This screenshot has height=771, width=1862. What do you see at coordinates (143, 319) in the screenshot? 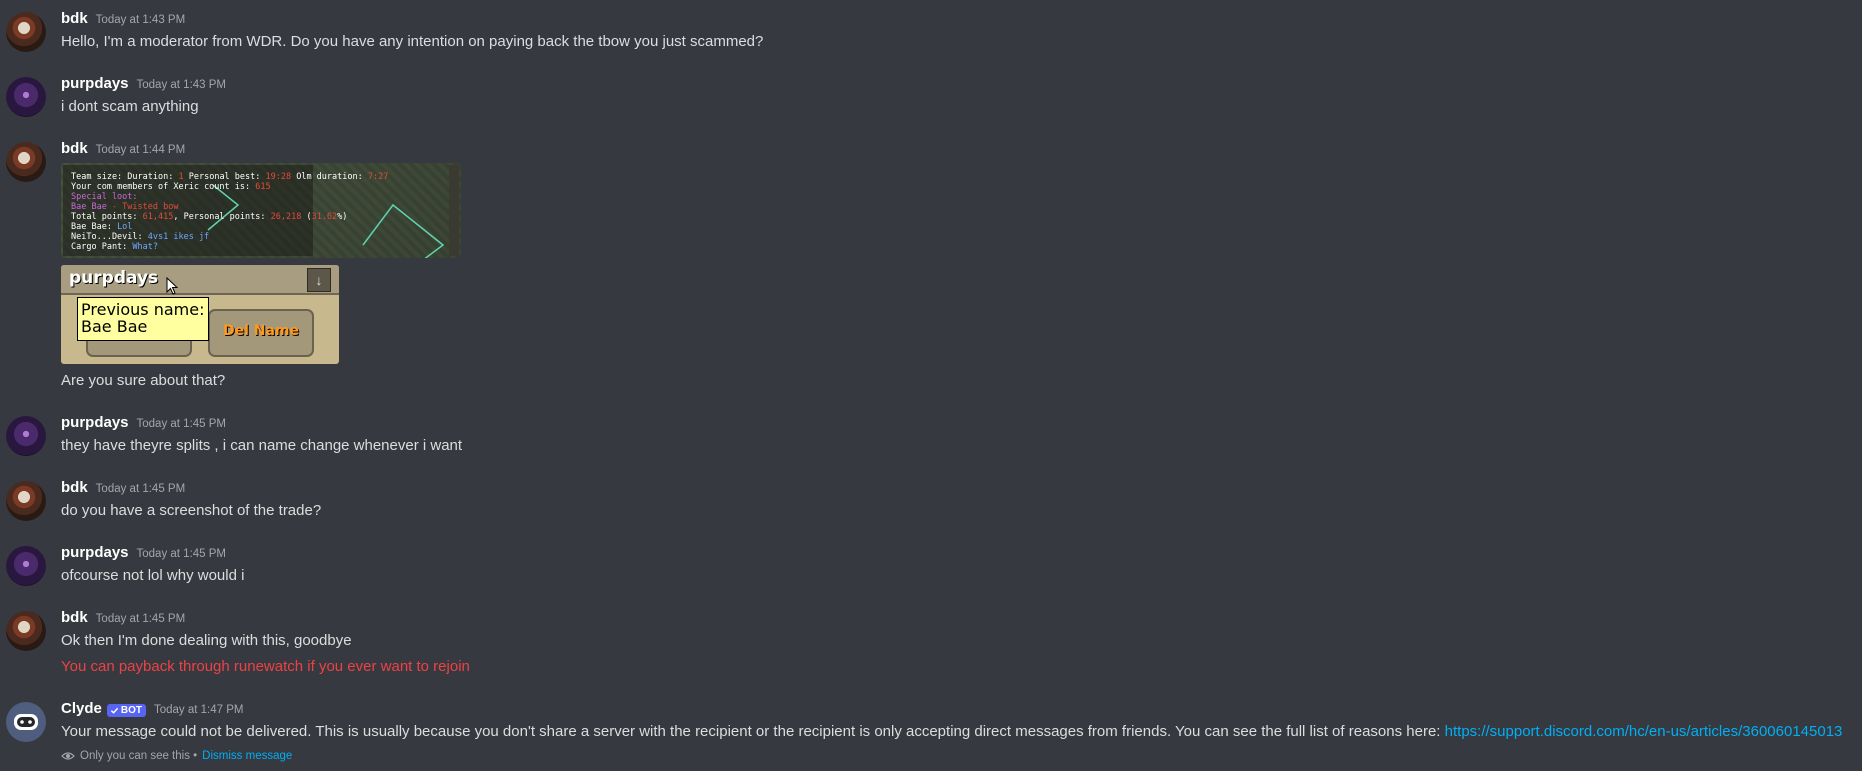
I see `previous-name-tooltip: Previous name: Bae Bae` at bounding box center [143, 319].